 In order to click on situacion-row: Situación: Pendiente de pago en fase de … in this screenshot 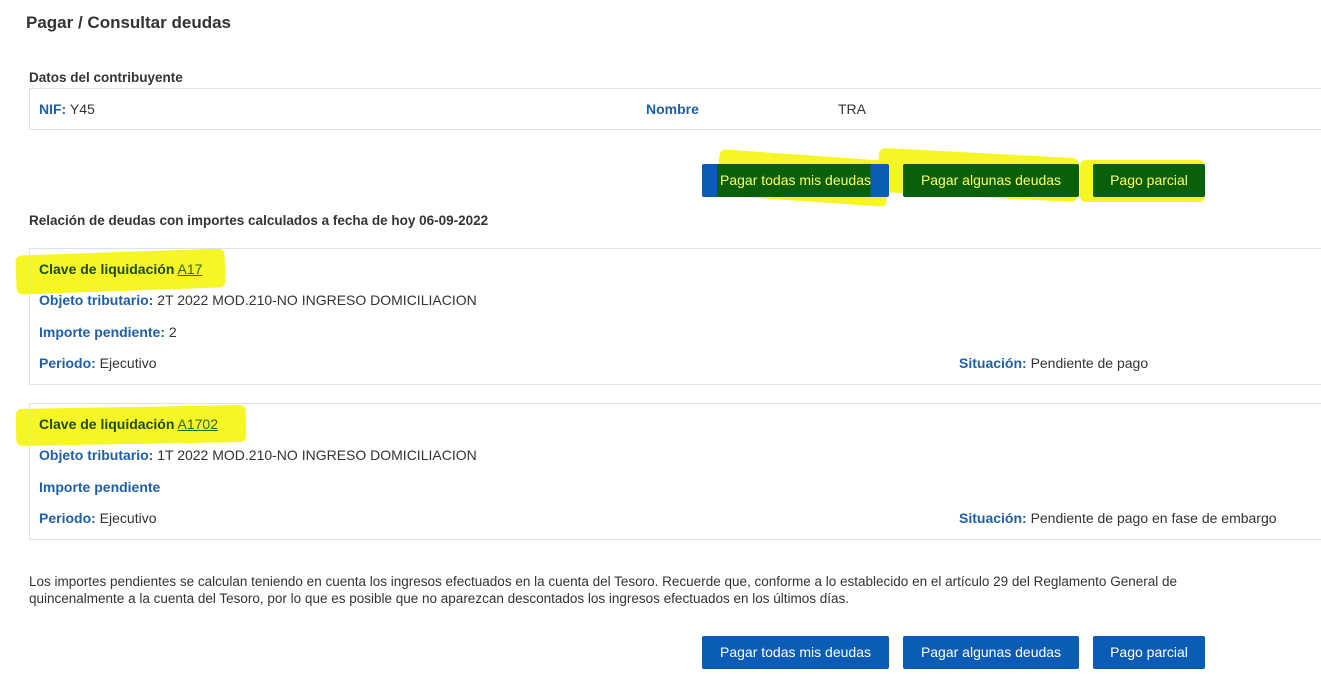, I will do `click(1118, 518)`.